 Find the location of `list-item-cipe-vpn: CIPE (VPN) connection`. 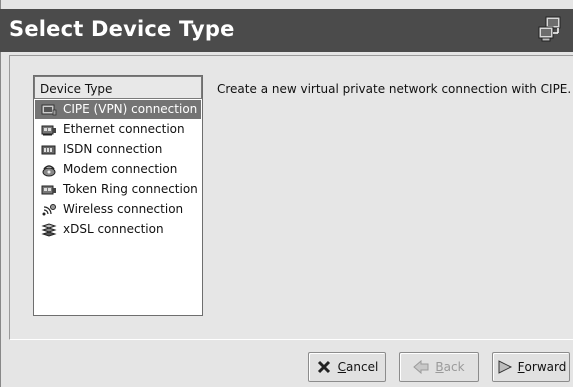

list-item-cipe-vpn: CIPE (VPN) connection is located at coordinates (118, 109).